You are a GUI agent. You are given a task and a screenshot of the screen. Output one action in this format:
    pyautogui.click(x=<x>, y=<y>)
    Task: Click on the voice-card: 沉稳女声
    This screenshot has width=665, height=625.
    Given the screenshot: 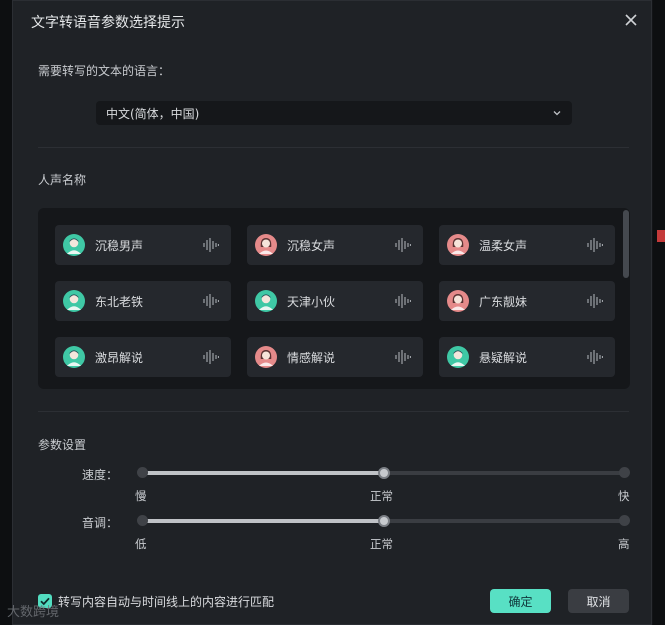 What is the action you would take?
    pyautogui.click(x=335, y=245)
    